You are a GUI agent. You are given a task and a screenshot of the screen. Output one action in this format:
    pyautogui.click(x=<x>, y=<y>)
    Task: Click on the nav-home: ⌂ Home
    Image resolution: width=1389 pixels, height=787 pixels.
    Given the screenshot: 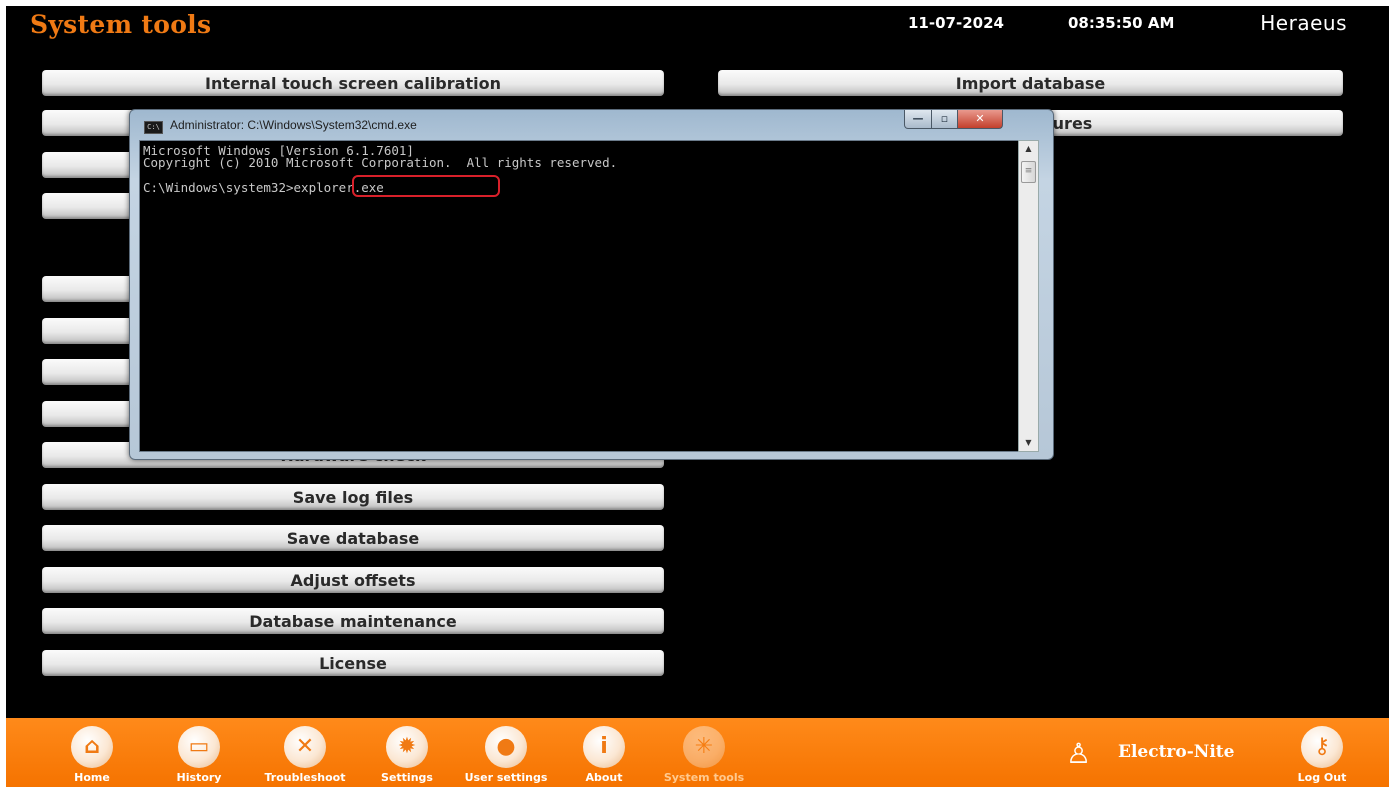 What is the action you would take?
    pyautogui.click(x=92, y=751)
    